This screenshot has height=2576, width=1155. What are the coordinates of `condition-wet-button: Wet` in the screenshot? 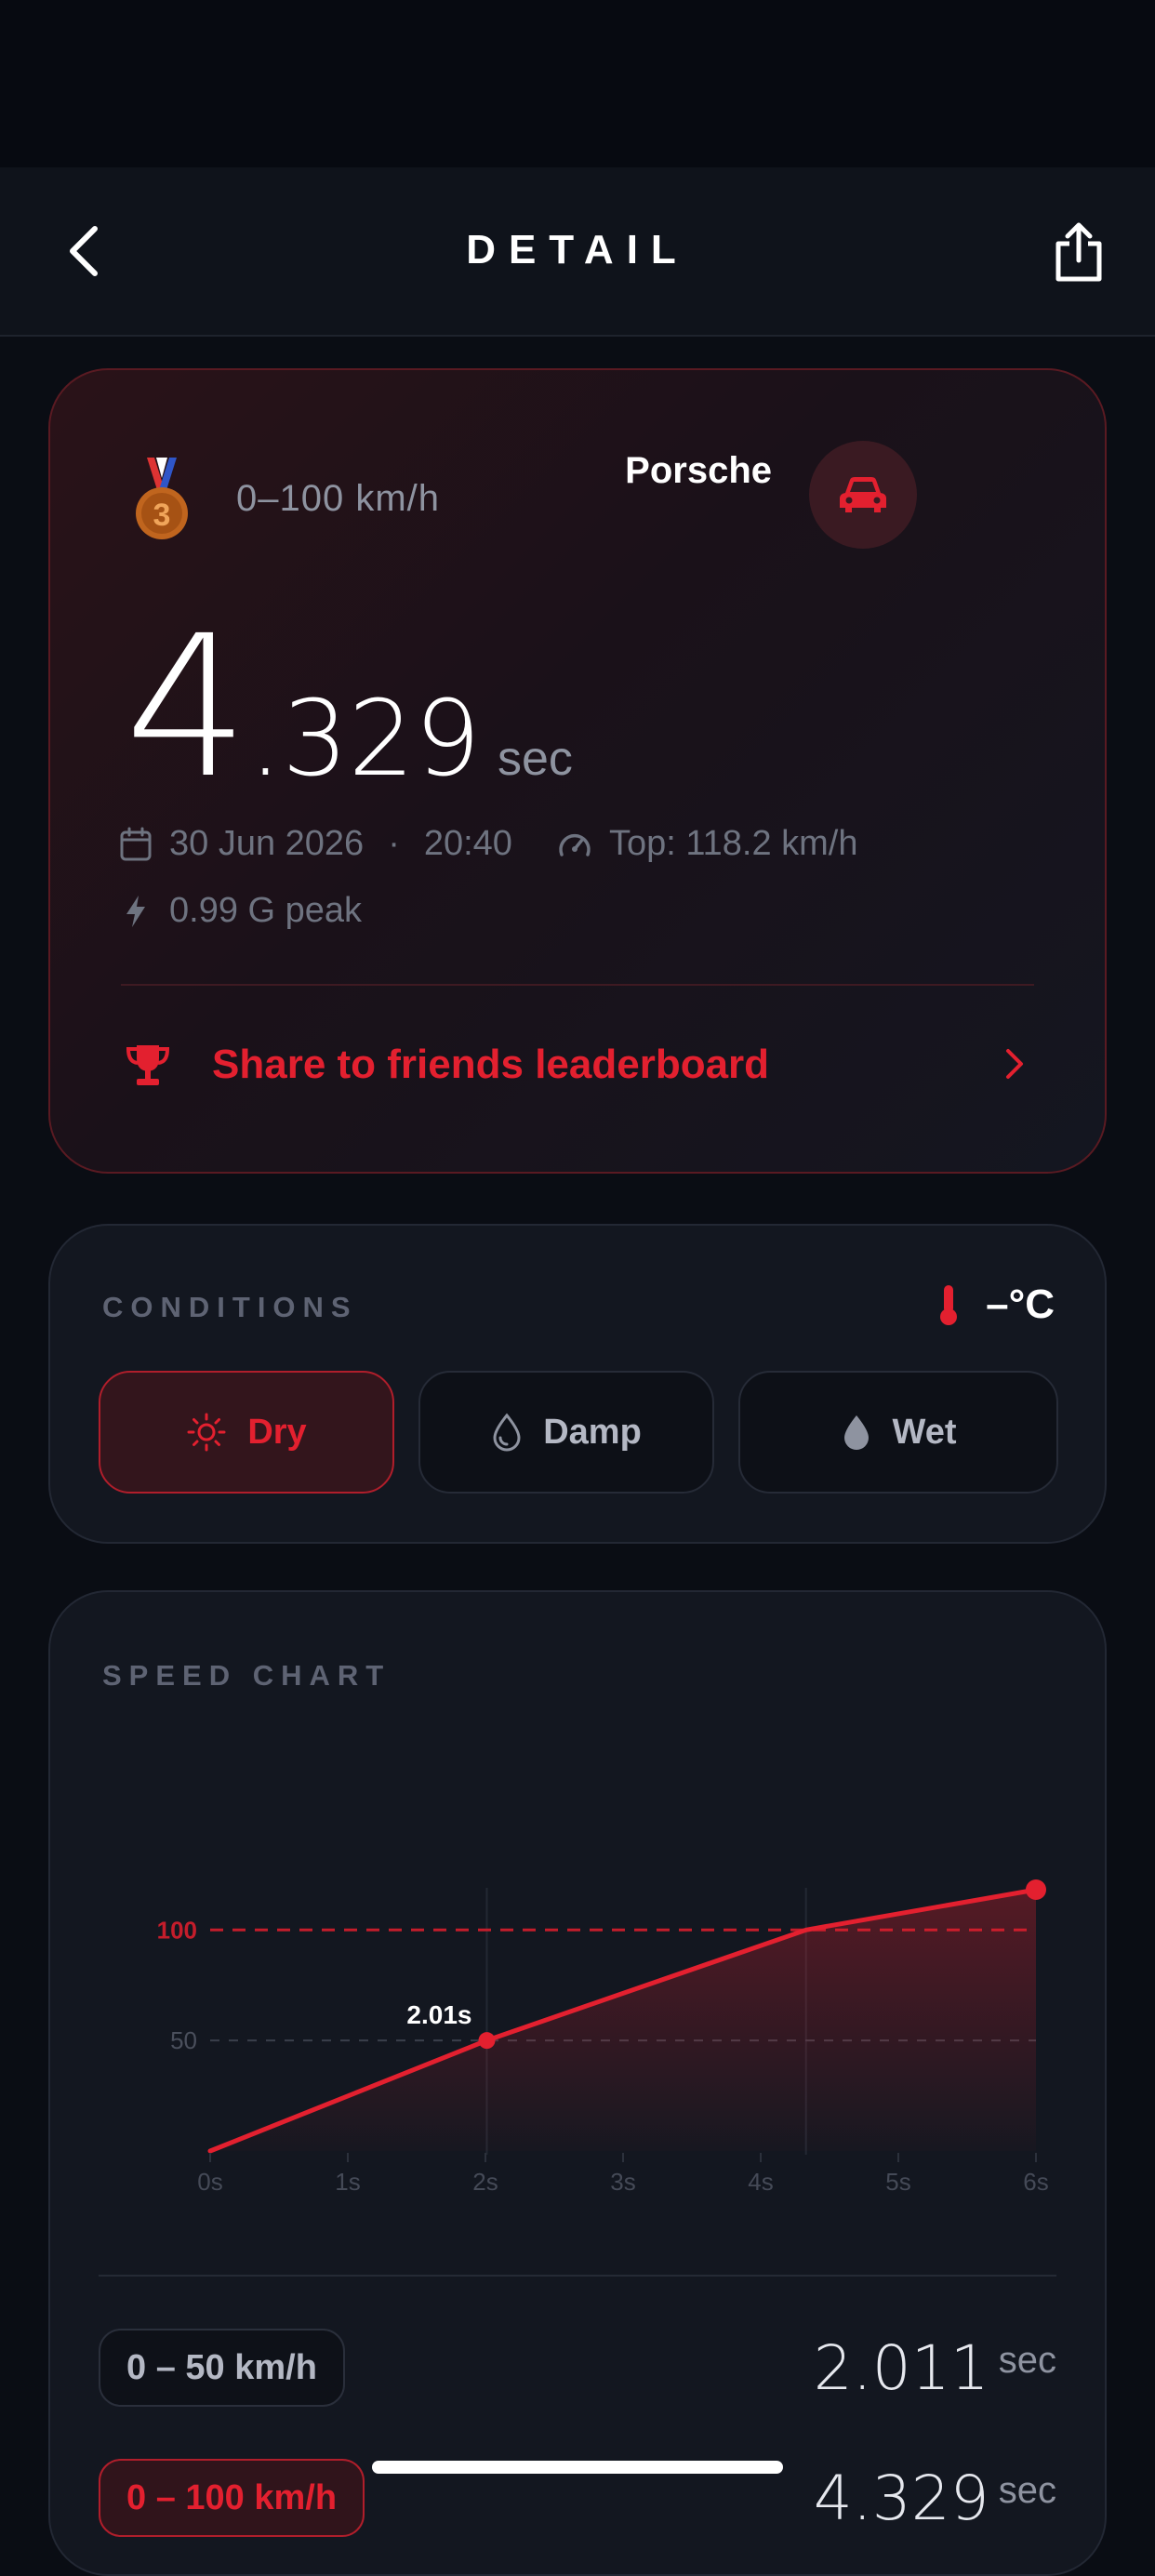 It's located at (898, 1432).